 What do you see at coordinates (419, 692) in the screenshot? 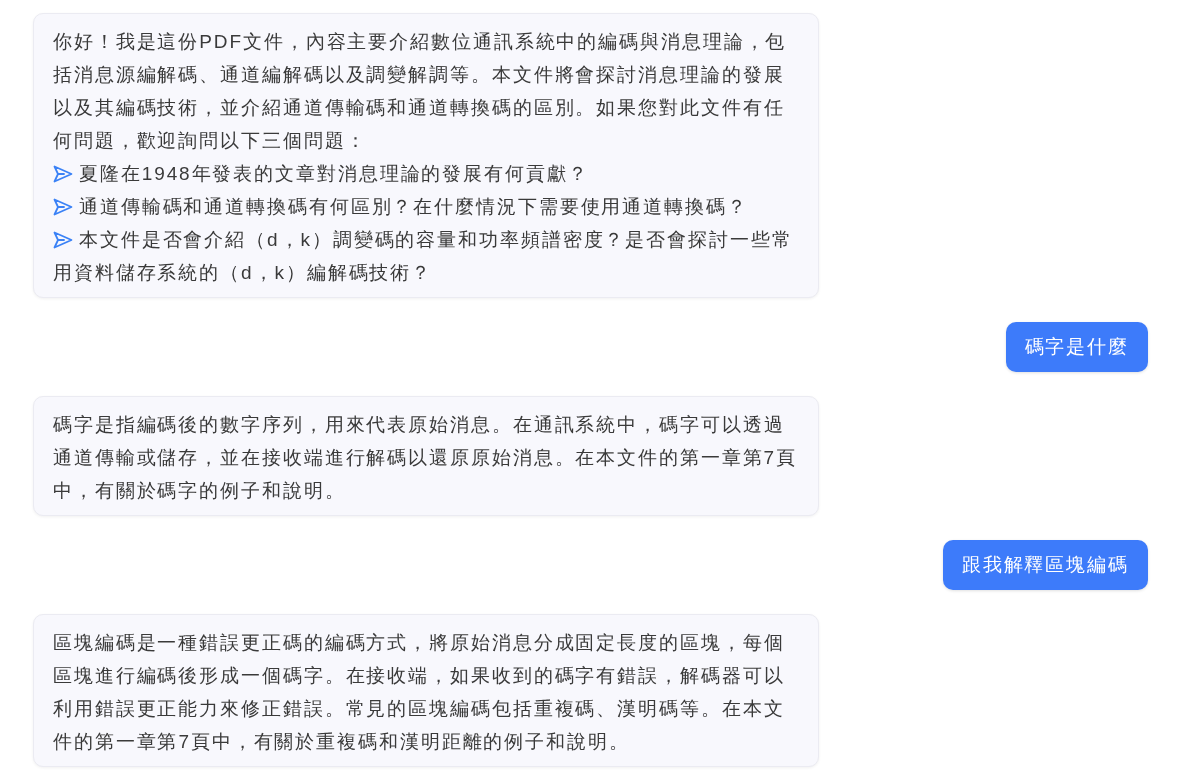
I see `message-text: 區塊編碼是一種錯誤更正碼的編碼方式，將原始消息分成固定長度的區塊，每個區塊進行編碼後形成一個碼字。在接收端，如果收到的碼字有錯誤，解碼器可以利用錯誤更正能力來修正錯誤。常見的區塊編碼包括重複碼、漢明碼等。在本文件的第一章第7頁中，有關於重複碼和漢明距離的例子和說明。` at bounding box center [419, 692].